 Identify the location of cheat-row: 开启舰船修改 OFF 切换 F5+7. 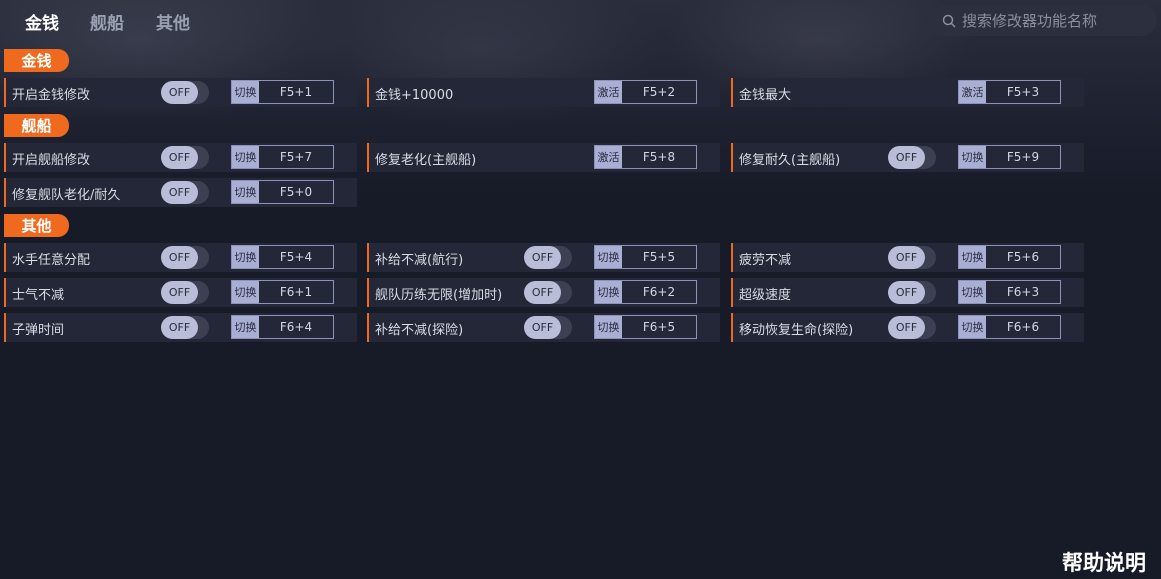
(180, 157).